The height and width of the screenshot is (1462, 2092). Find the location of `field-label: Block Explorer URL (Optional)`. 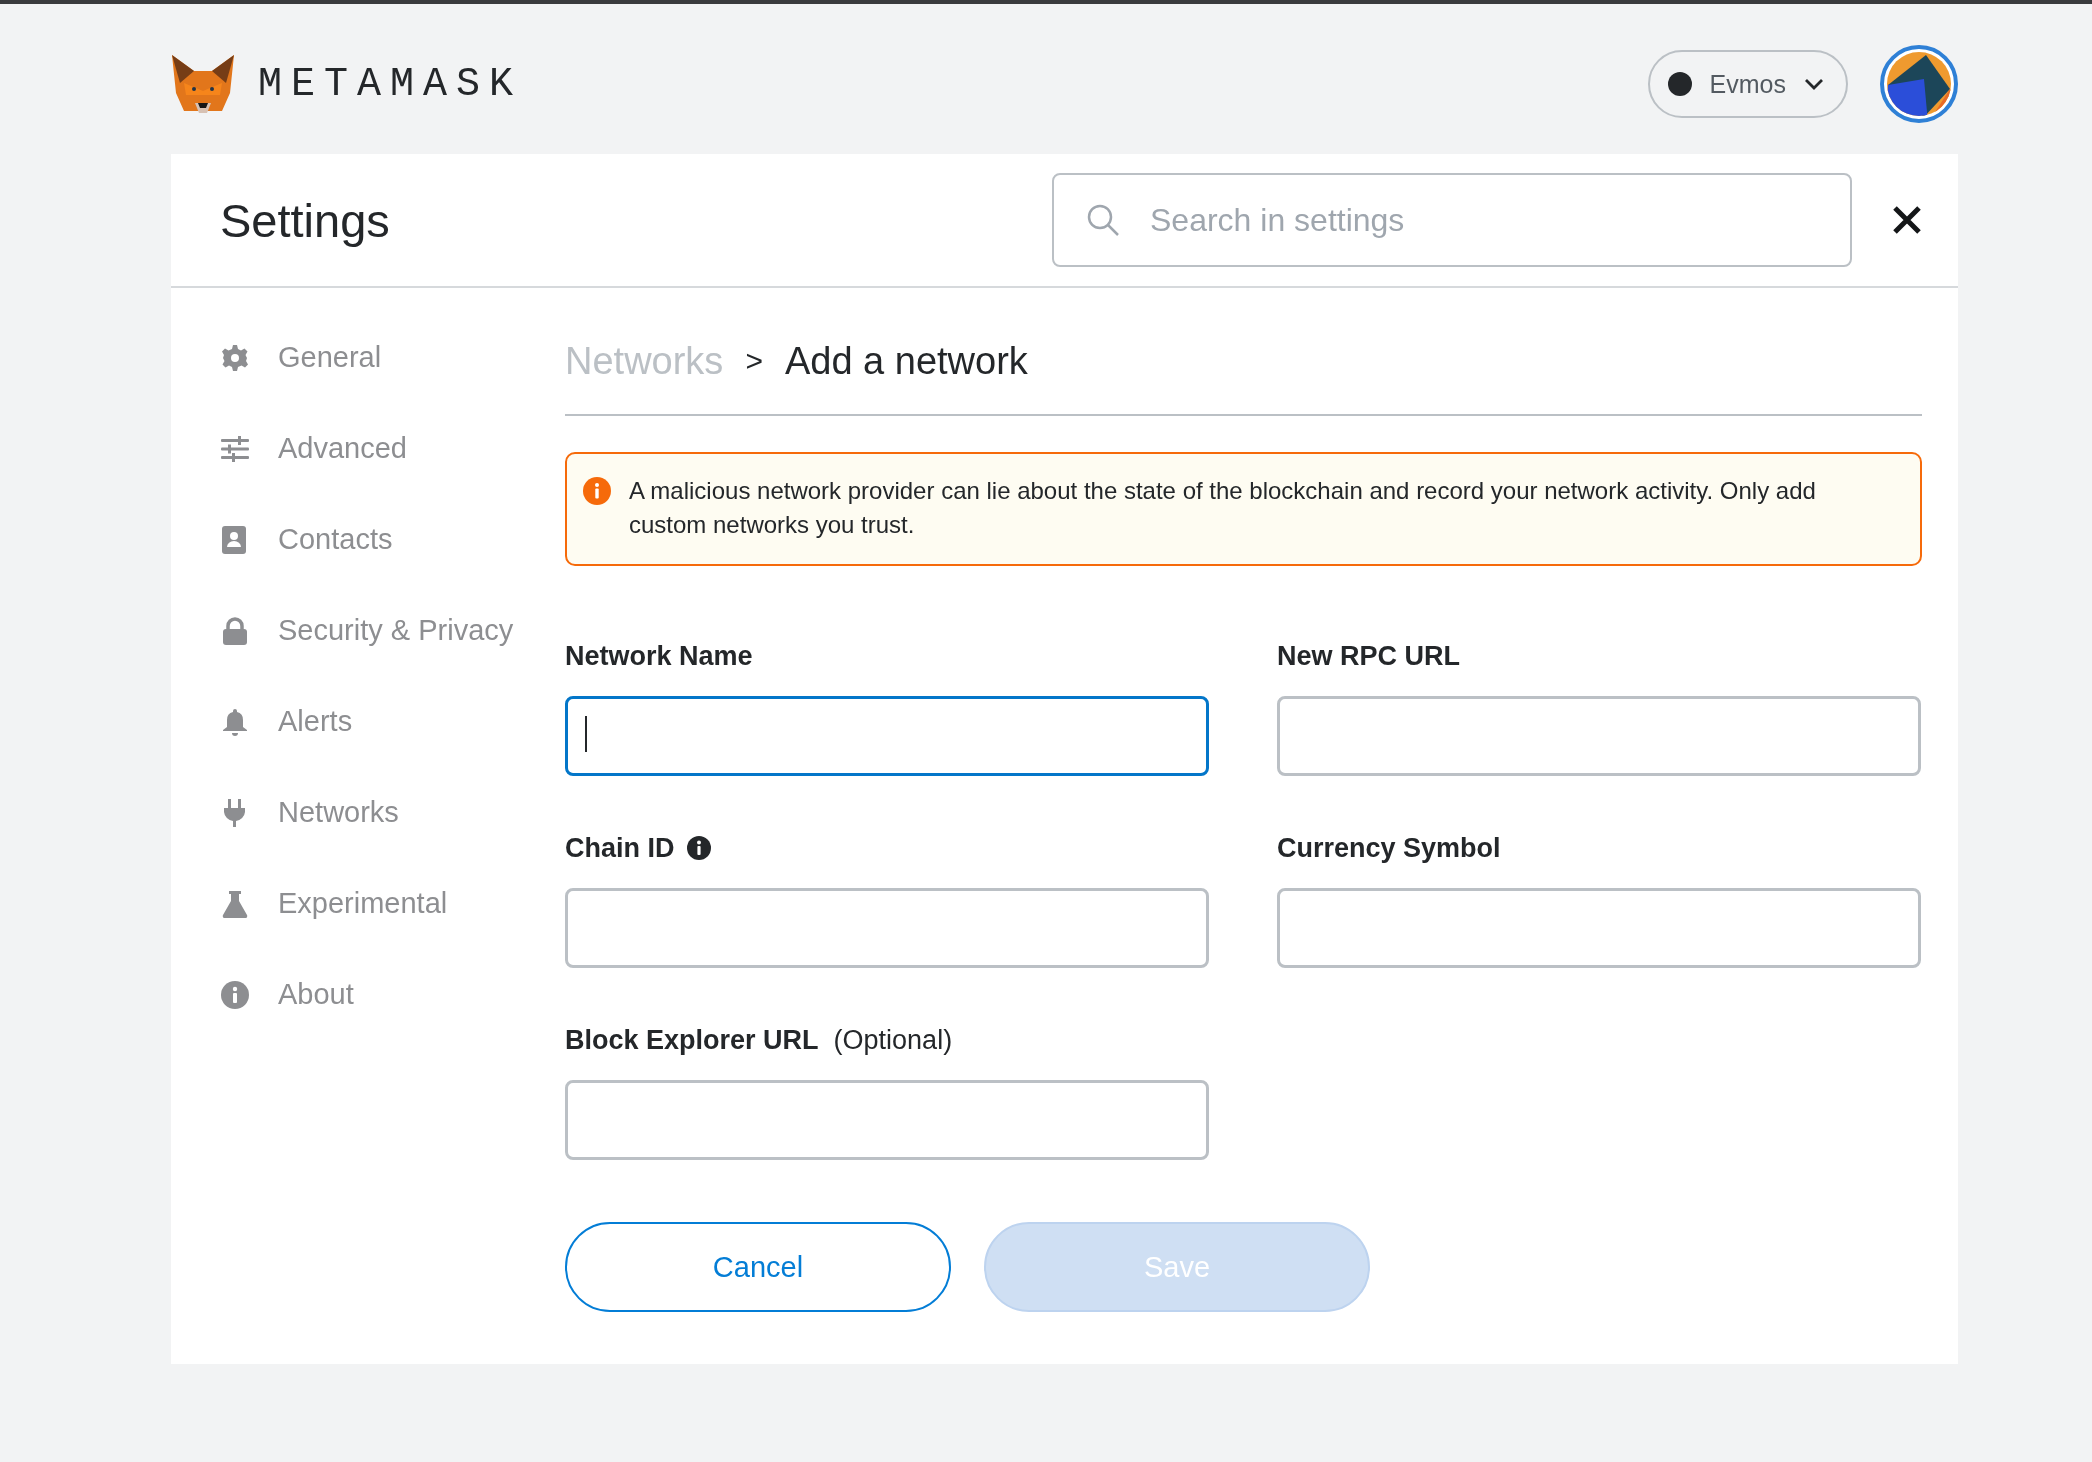

field-label: Block Explorer URL (Optional) is located at coordinates (759, 1040).